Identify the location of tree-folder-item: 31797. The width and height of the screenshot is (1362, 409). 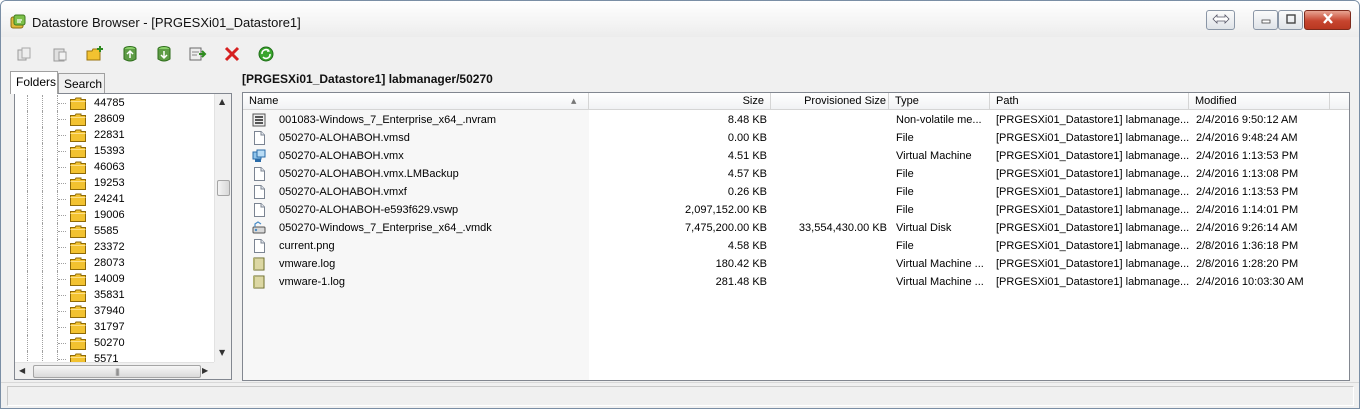
(113, 327).